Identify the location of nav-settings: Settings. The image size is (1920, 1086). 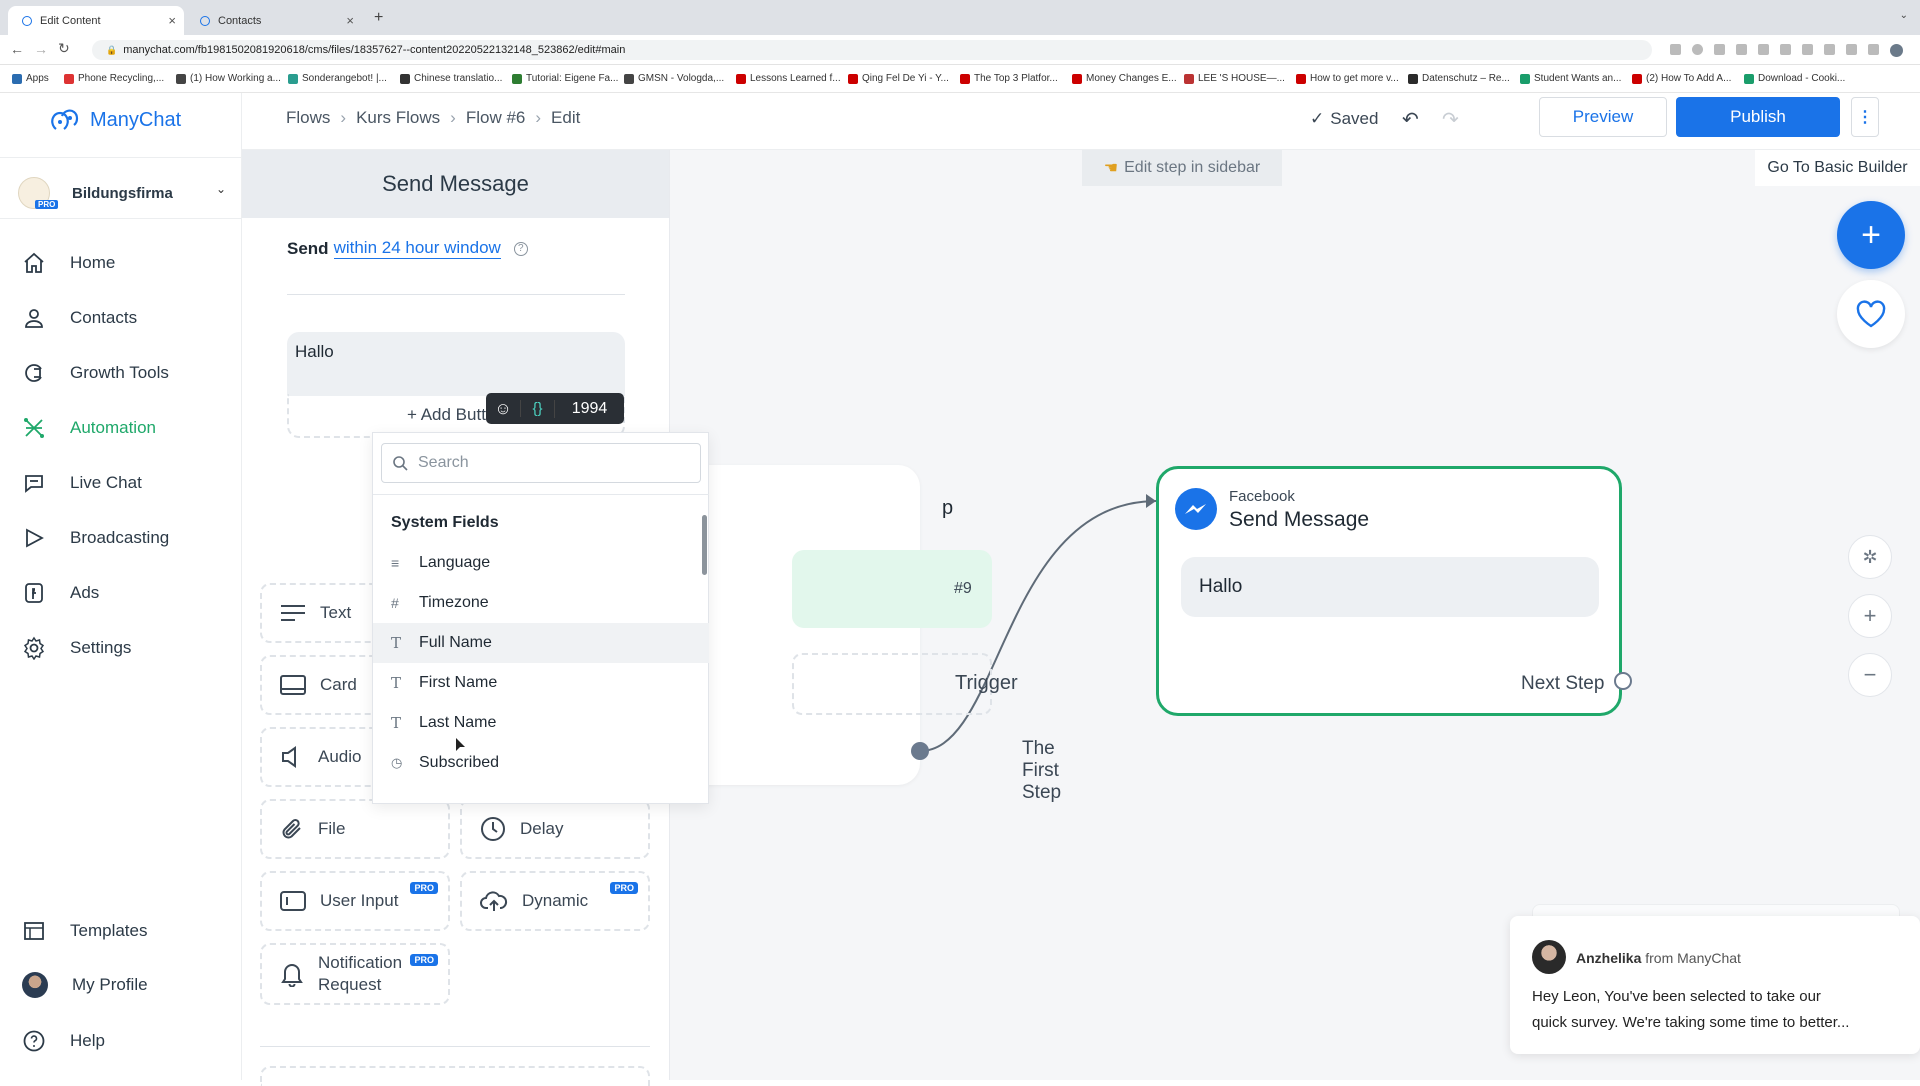
(76, 648).